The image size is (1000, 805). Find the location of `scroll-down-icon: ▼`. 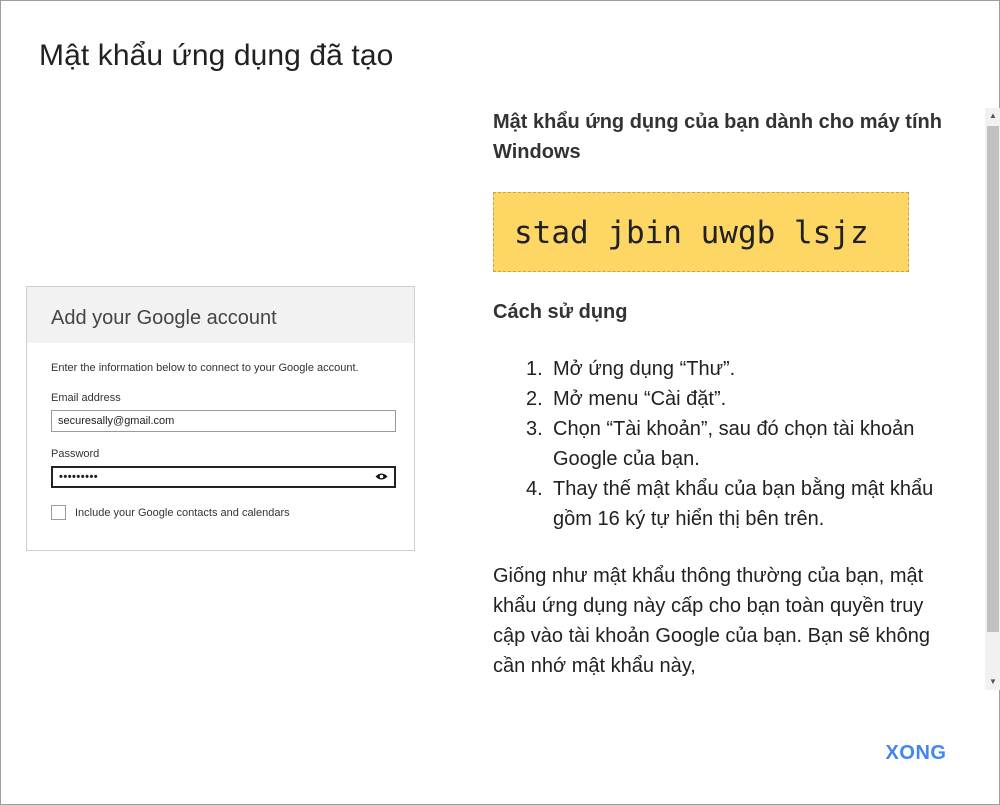

scroll-down-icon: ▼ is located at coordinates (992, 682).